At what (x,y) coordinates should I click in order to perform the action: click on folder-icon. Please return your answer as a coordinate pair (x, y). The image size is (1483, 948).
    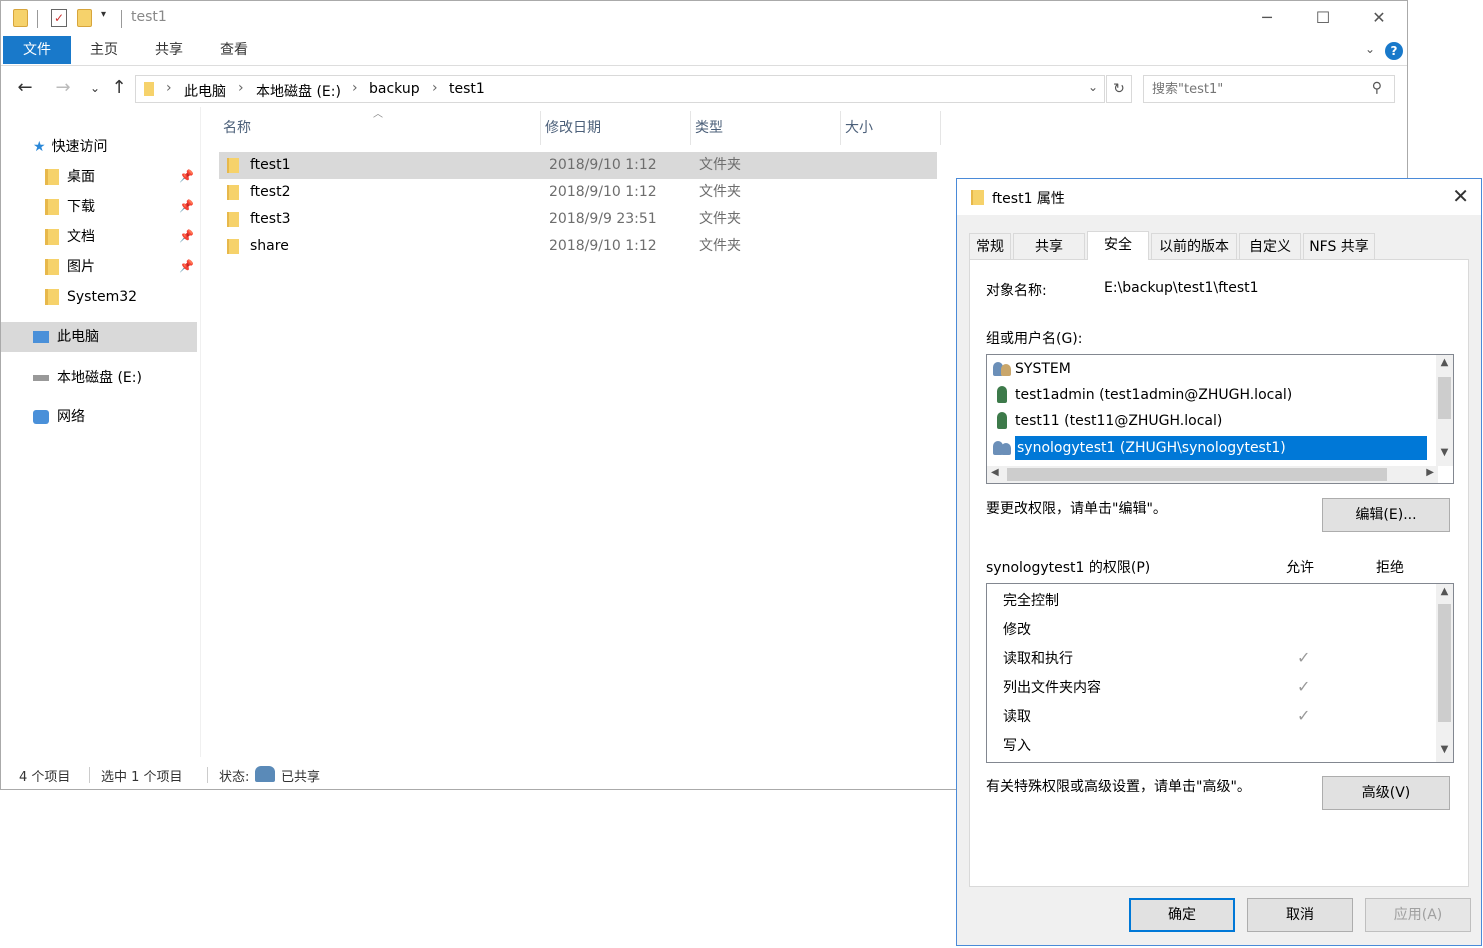
    Looking at the image, I should click on (52, 297).